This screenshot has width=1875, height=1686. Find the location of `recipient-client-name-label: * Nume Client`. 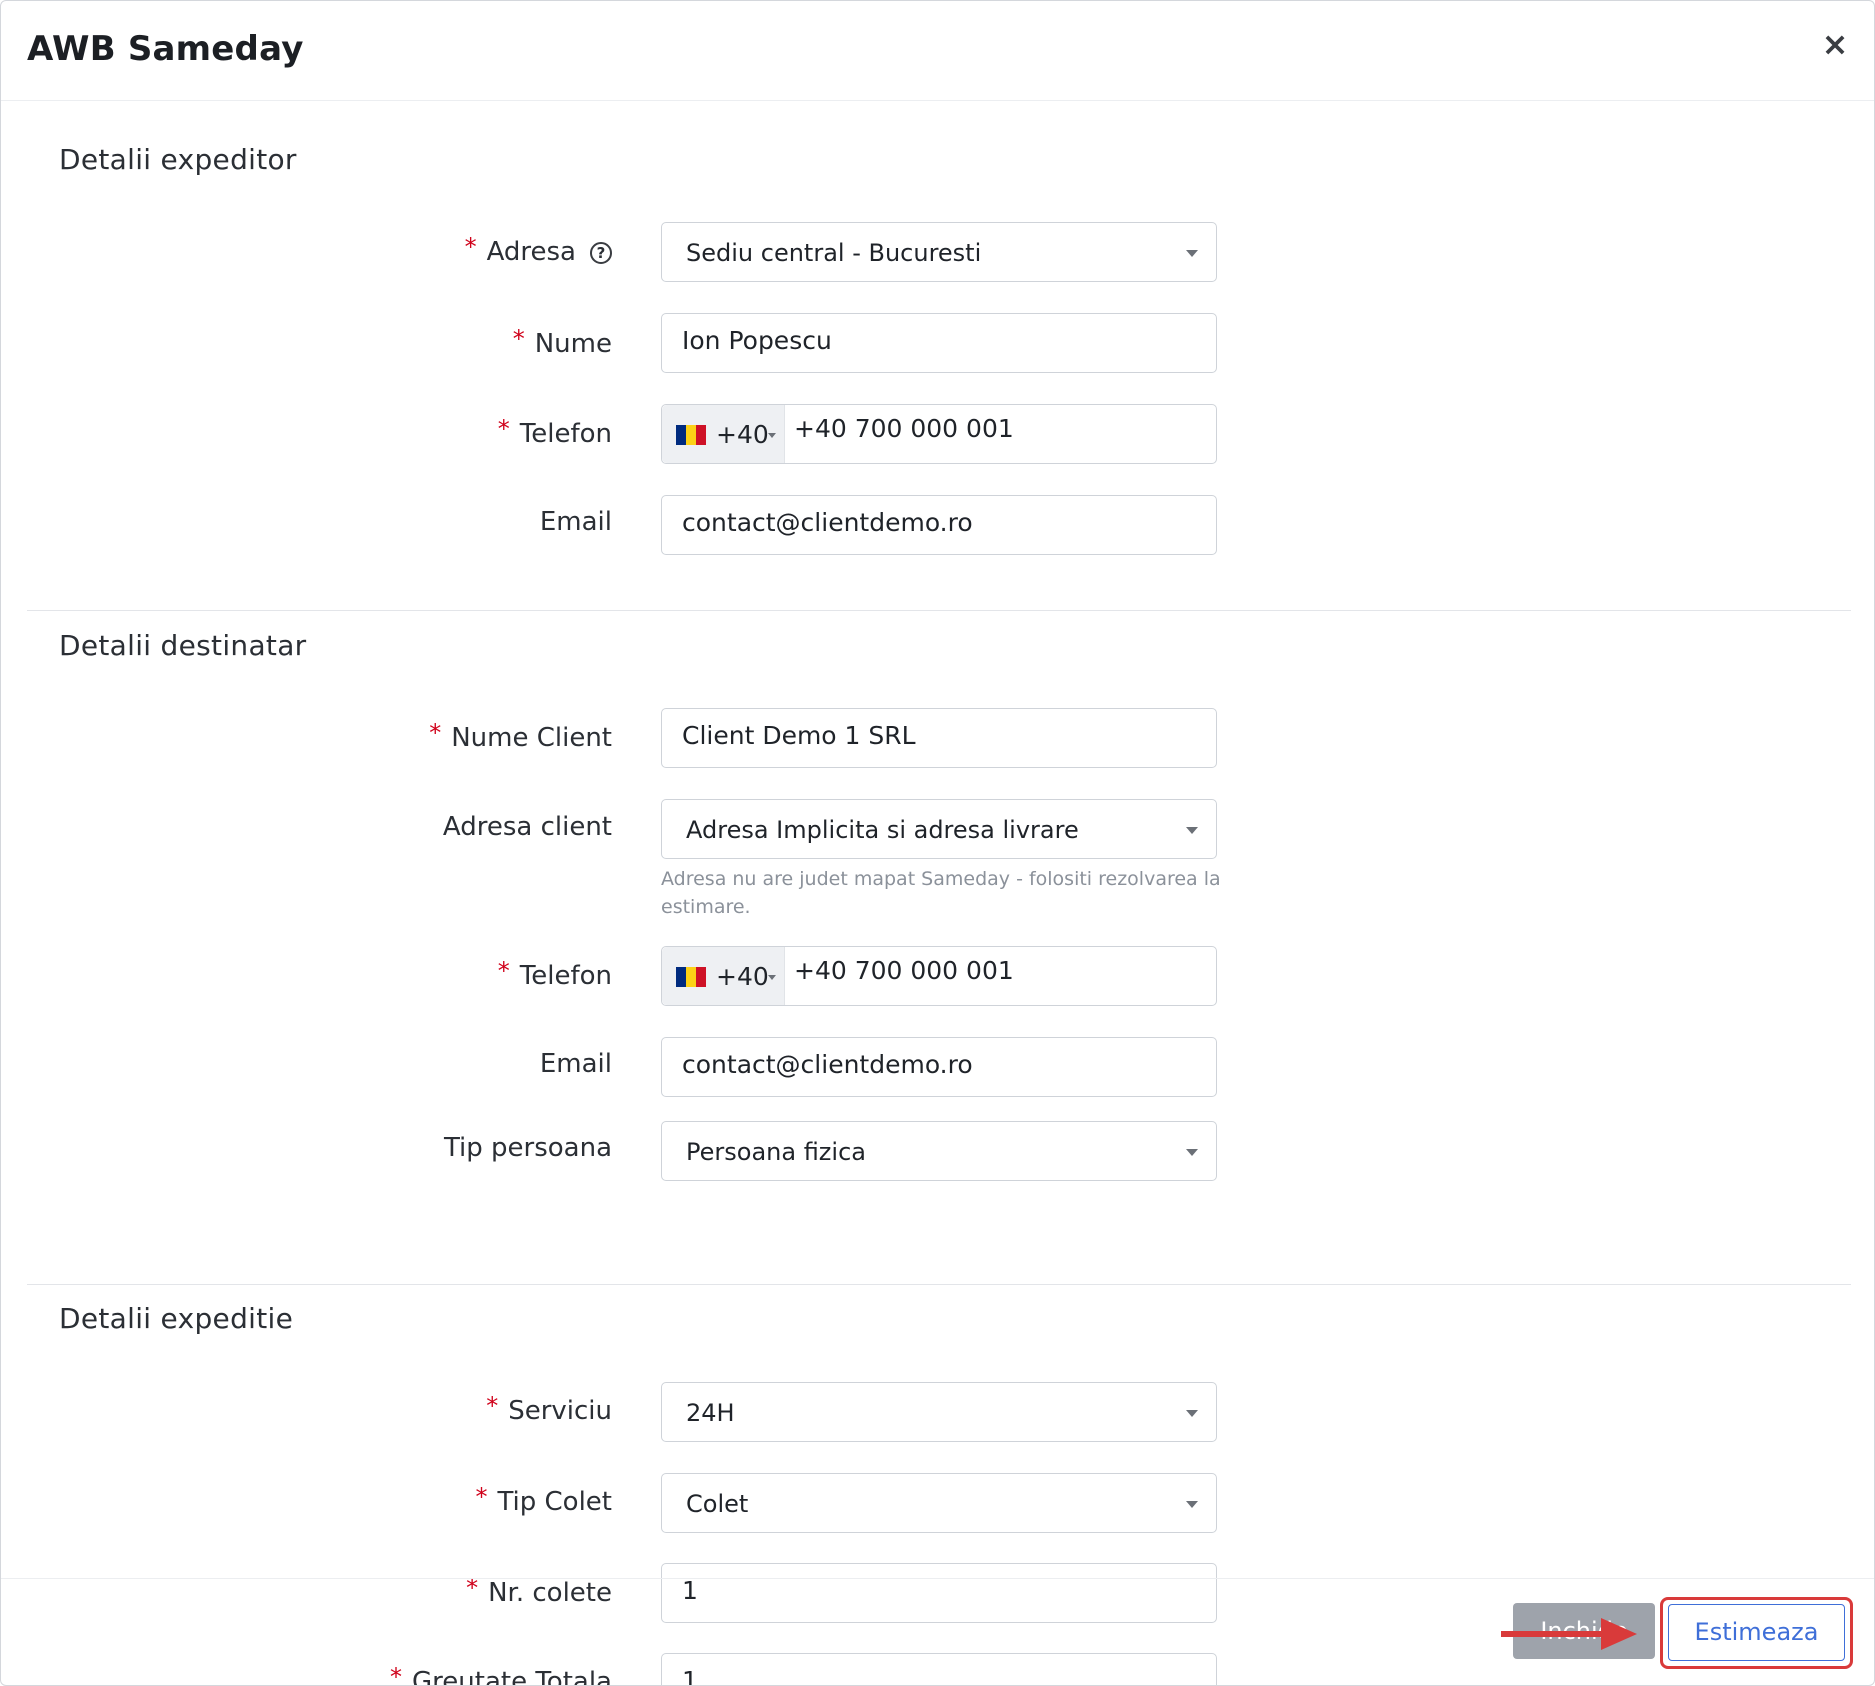

recipient-client-name-label: * Nume Client is located at coordinates (520, 736).